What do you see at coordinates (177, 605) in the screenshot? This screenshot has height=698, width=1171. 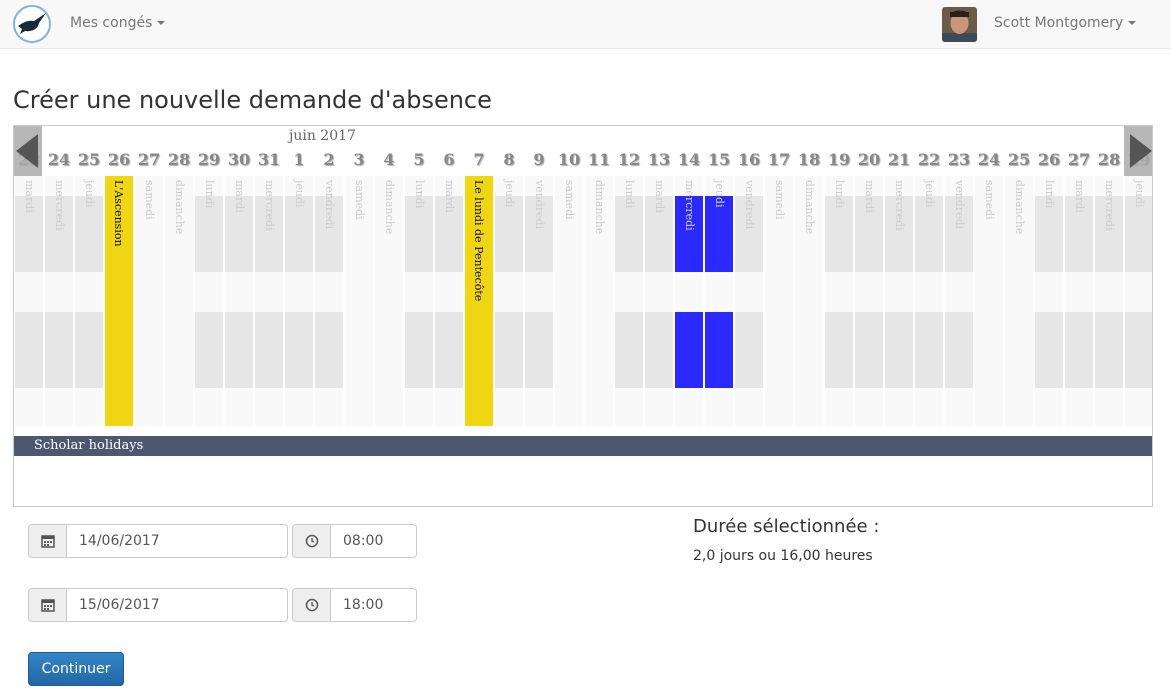 I see `end-date-input` at bounding box center [177, 605].